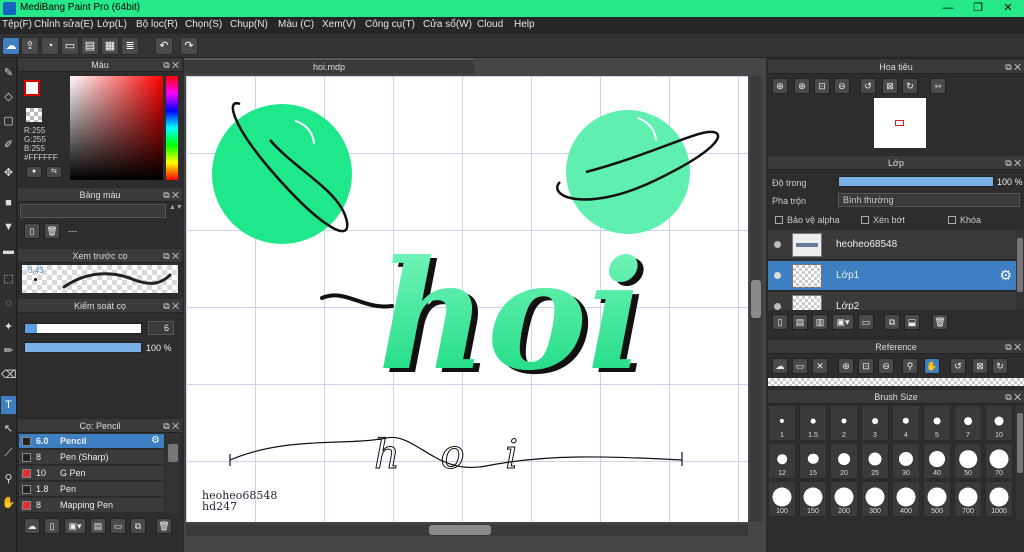  Describe the element at coordinates (875, 499) in the screenshot. I see `brush-size-option: 300` at that location.